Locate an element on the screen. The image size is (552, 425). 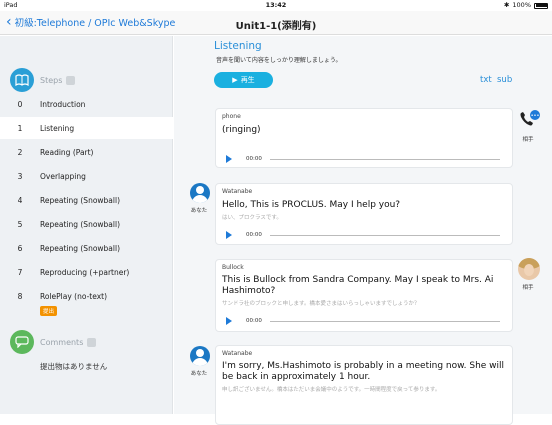
steps-badge is located at coordinates (71, 80).